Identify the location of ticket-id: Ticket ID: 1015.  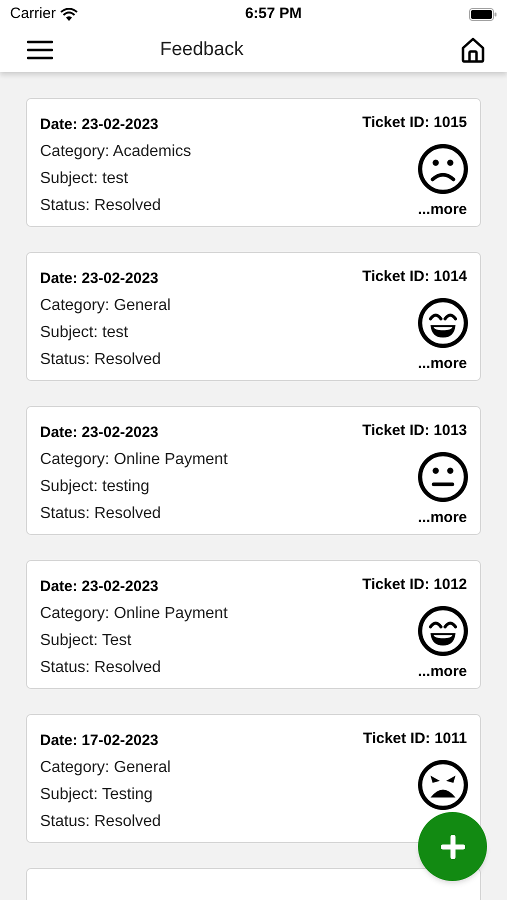
(414, 123).